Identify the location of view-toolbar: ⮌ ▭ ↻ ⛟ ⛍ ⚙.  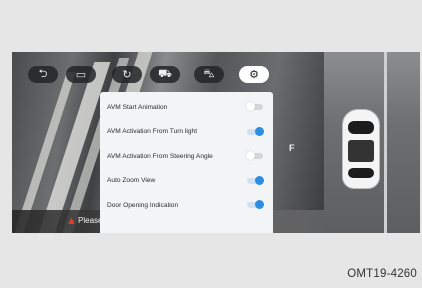
(168, 76).